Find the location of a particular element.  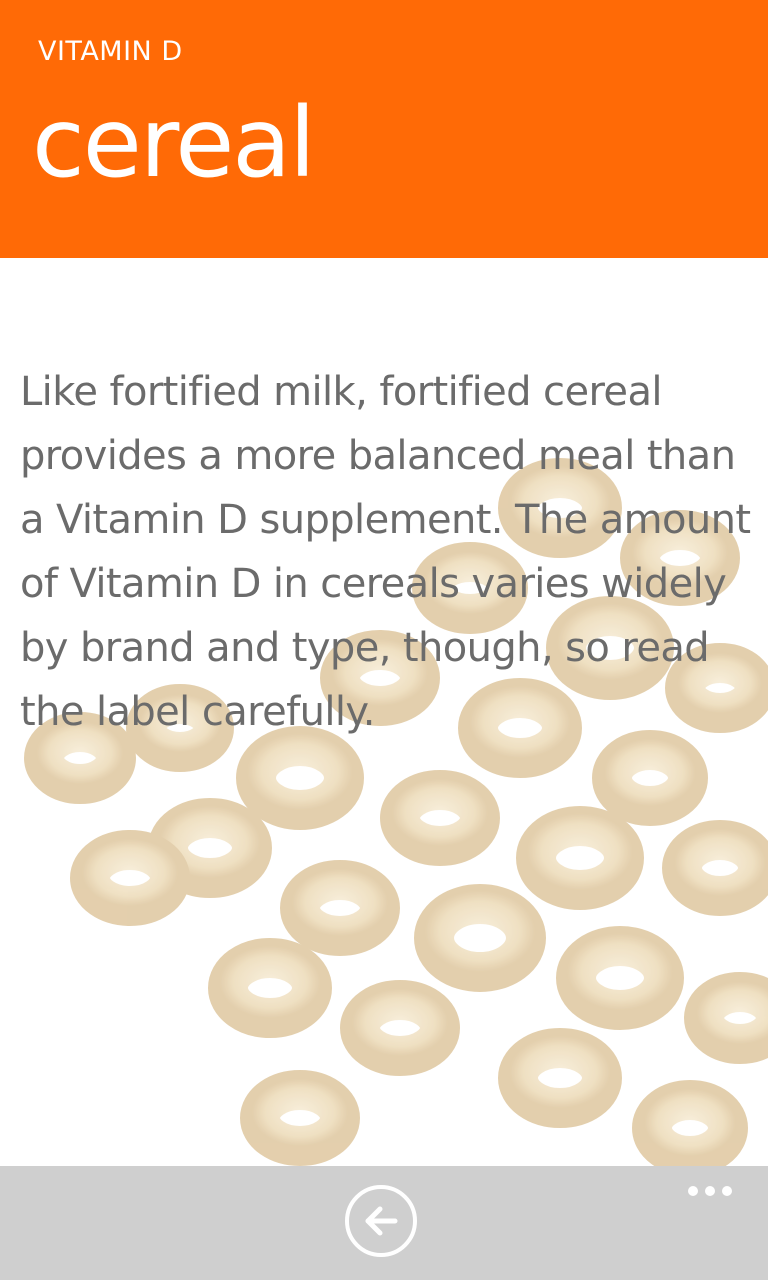

back-button is located at coordinates (381, 1221).